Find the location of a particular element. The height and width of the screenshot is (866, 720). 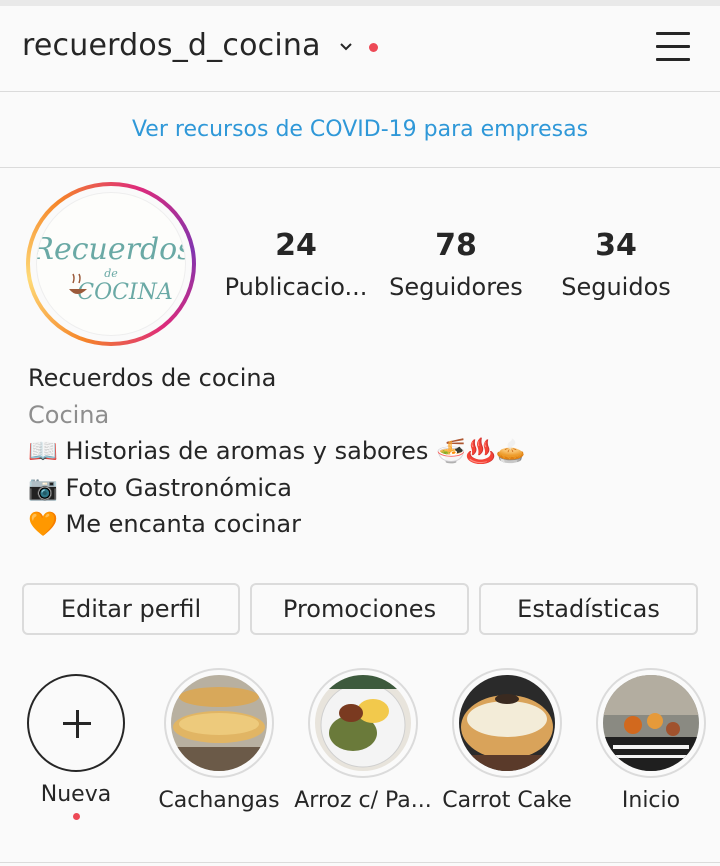

highlight-item: Carrot Cake is located at coordinates (507, 740).